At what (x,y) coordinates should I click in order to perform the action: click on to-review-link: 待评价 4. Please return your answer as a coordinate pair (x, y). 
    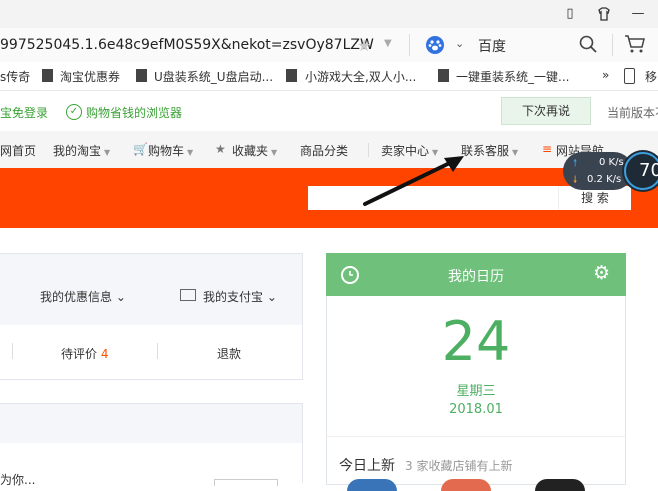
    Looking at the image, I should click on (84, 353).